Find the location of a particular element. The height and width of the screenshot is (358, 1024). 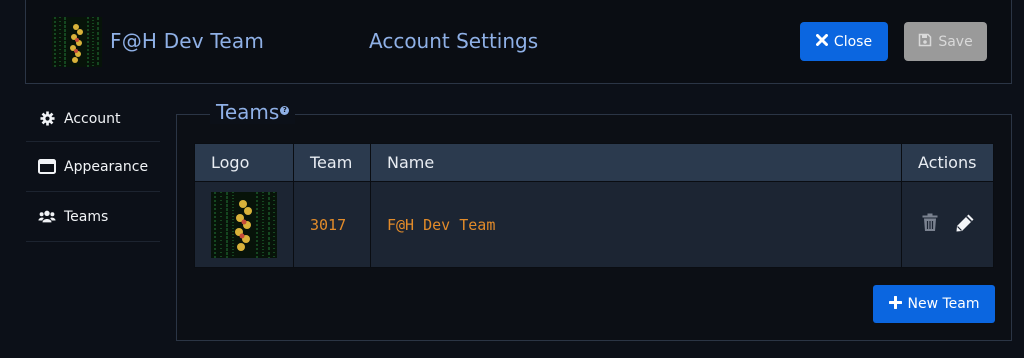

new-team-button-label: New Team is located at coordinates (943, 304).